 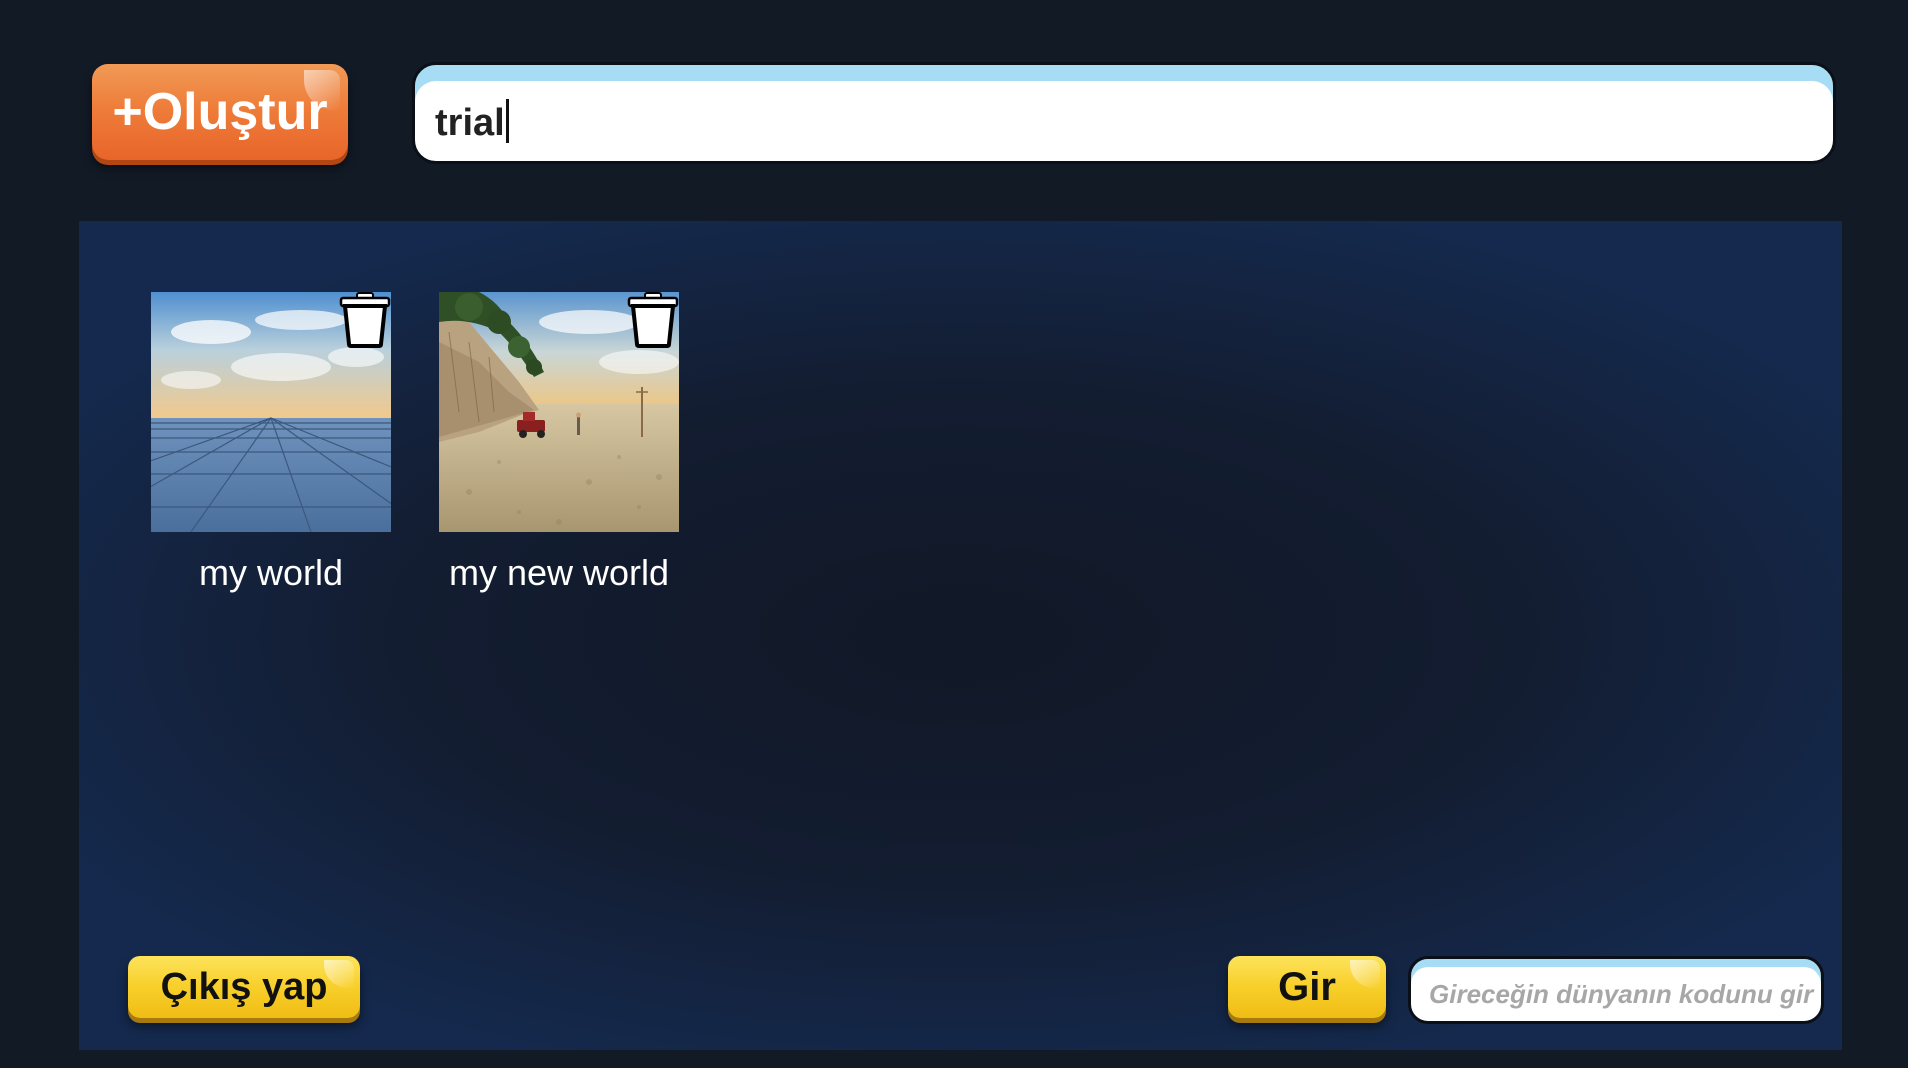 I want to click on world-card: my new world, so click(x=559, y=443).